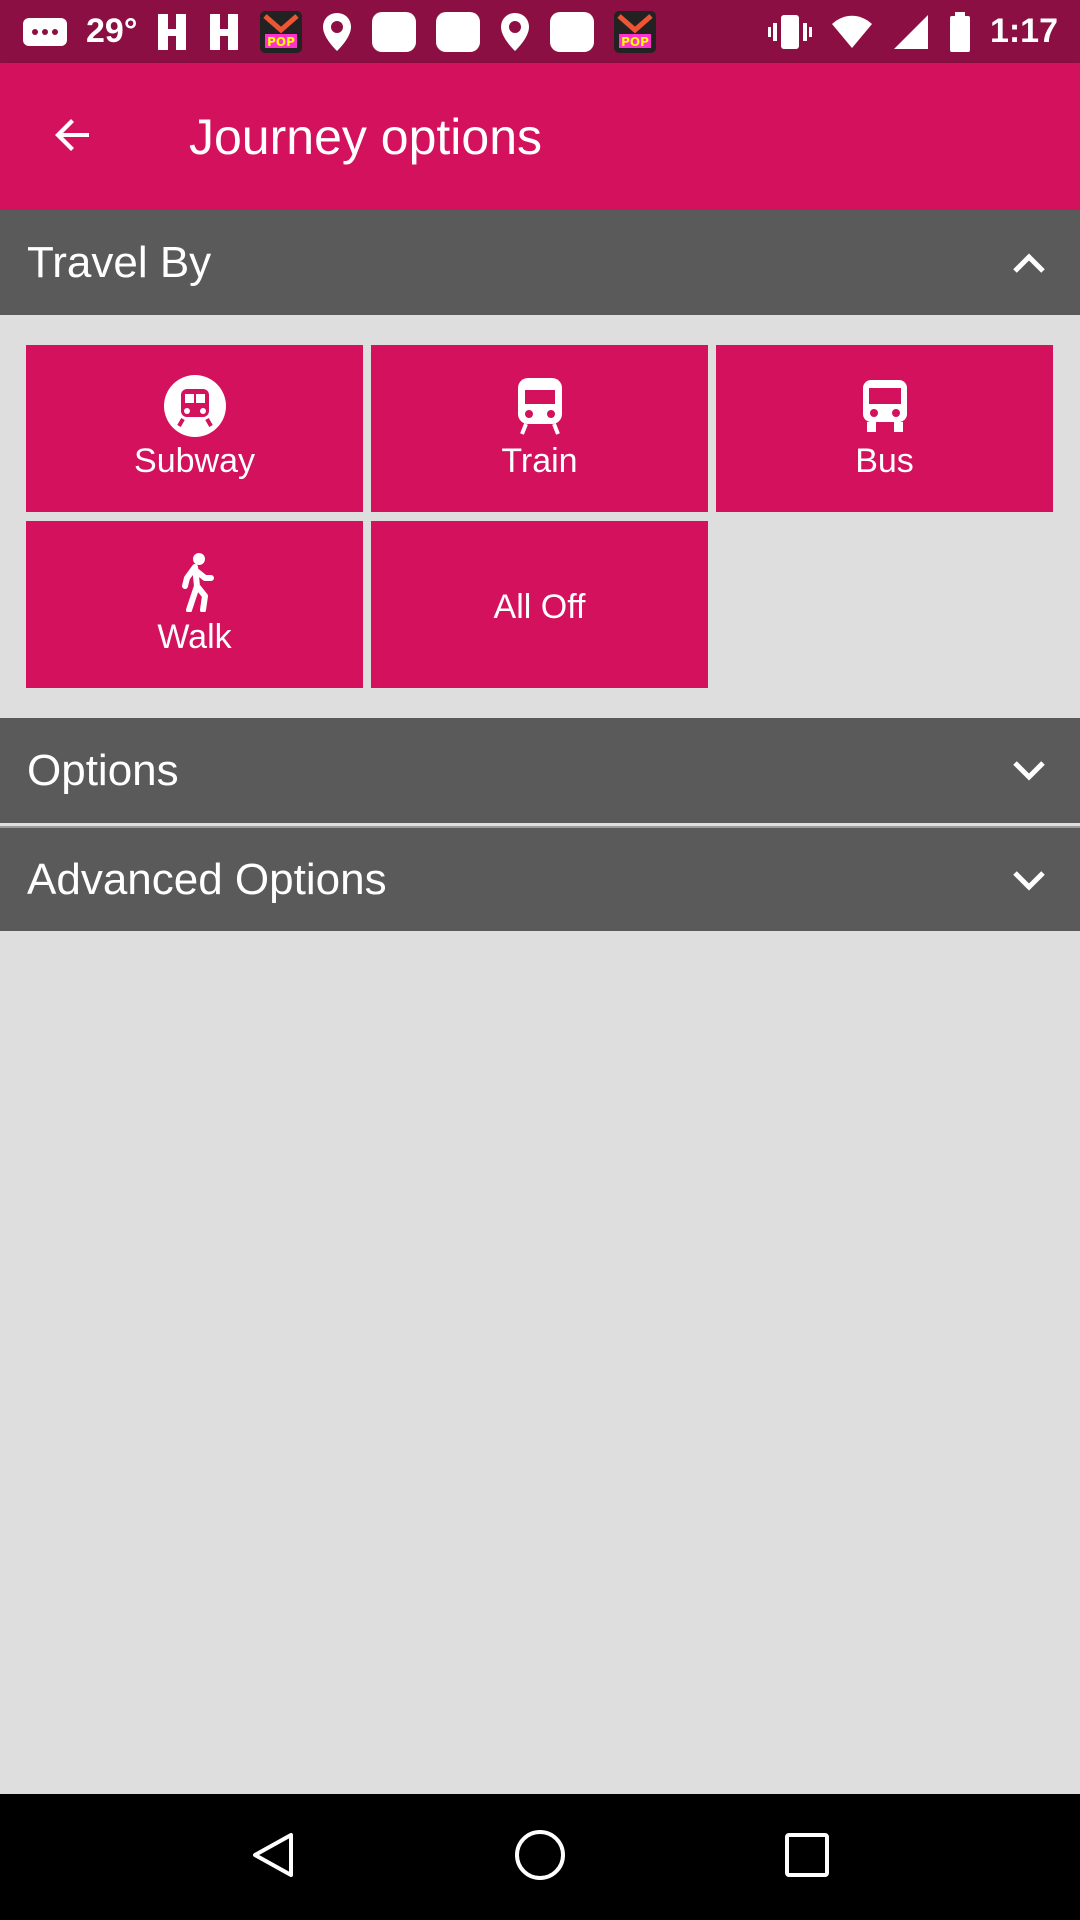 The image size is (1080, 1920). I want to click on all-off-label: All Off, so click(539, 607).